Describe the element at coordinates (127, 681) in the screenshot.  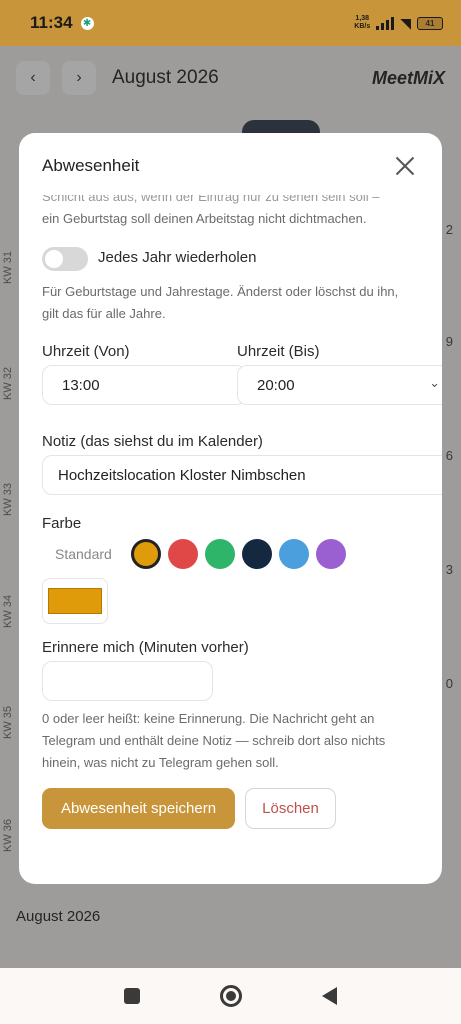
I see `reminder-minutes-input` at that location.